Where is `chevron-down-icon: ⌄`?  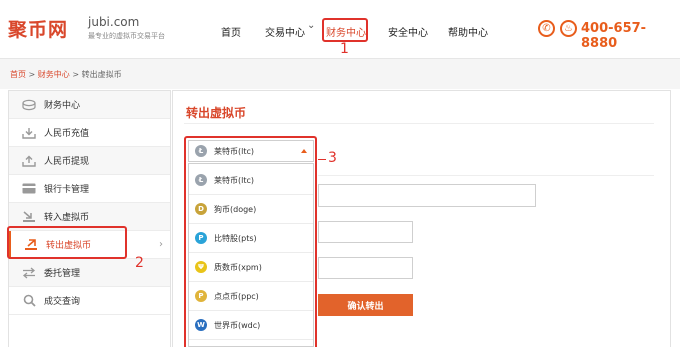 chevron-down-icon: ⌄ is located at coordinates (311, 25).